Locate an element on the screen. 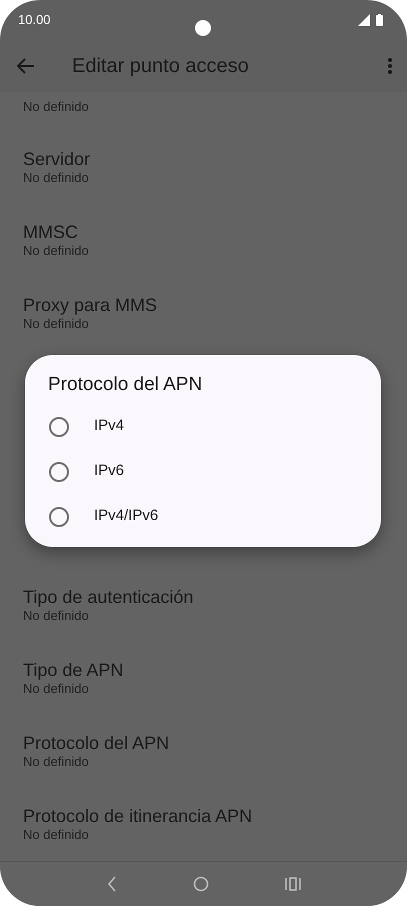 The image size is (407, 906). battery-icon is located at coordinates (379, 20).